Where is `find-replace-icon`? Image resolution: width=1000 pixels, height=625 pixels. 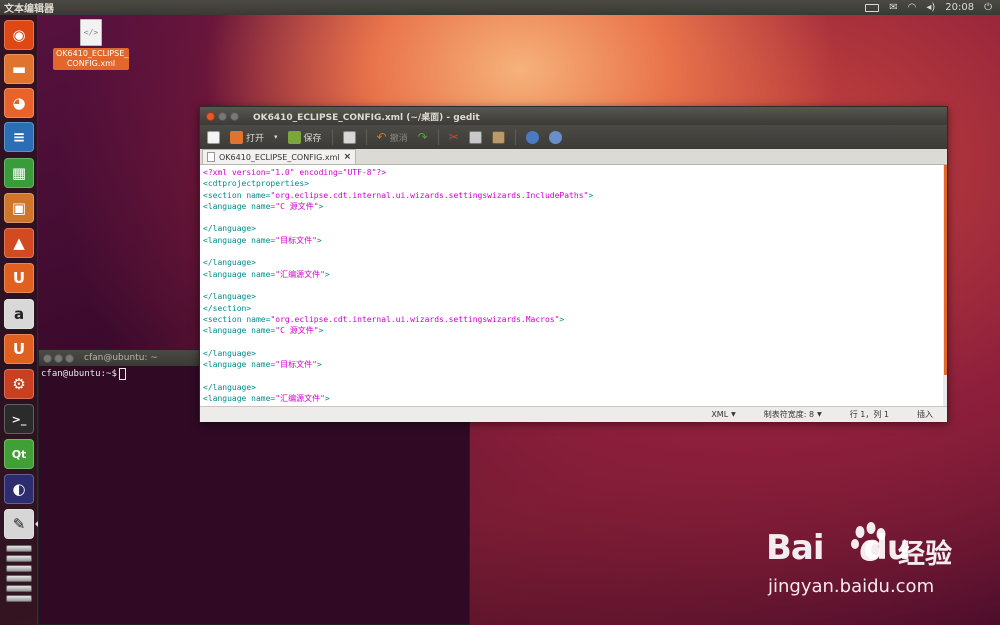 find-replace-icon is located at coordinates (555, 137).